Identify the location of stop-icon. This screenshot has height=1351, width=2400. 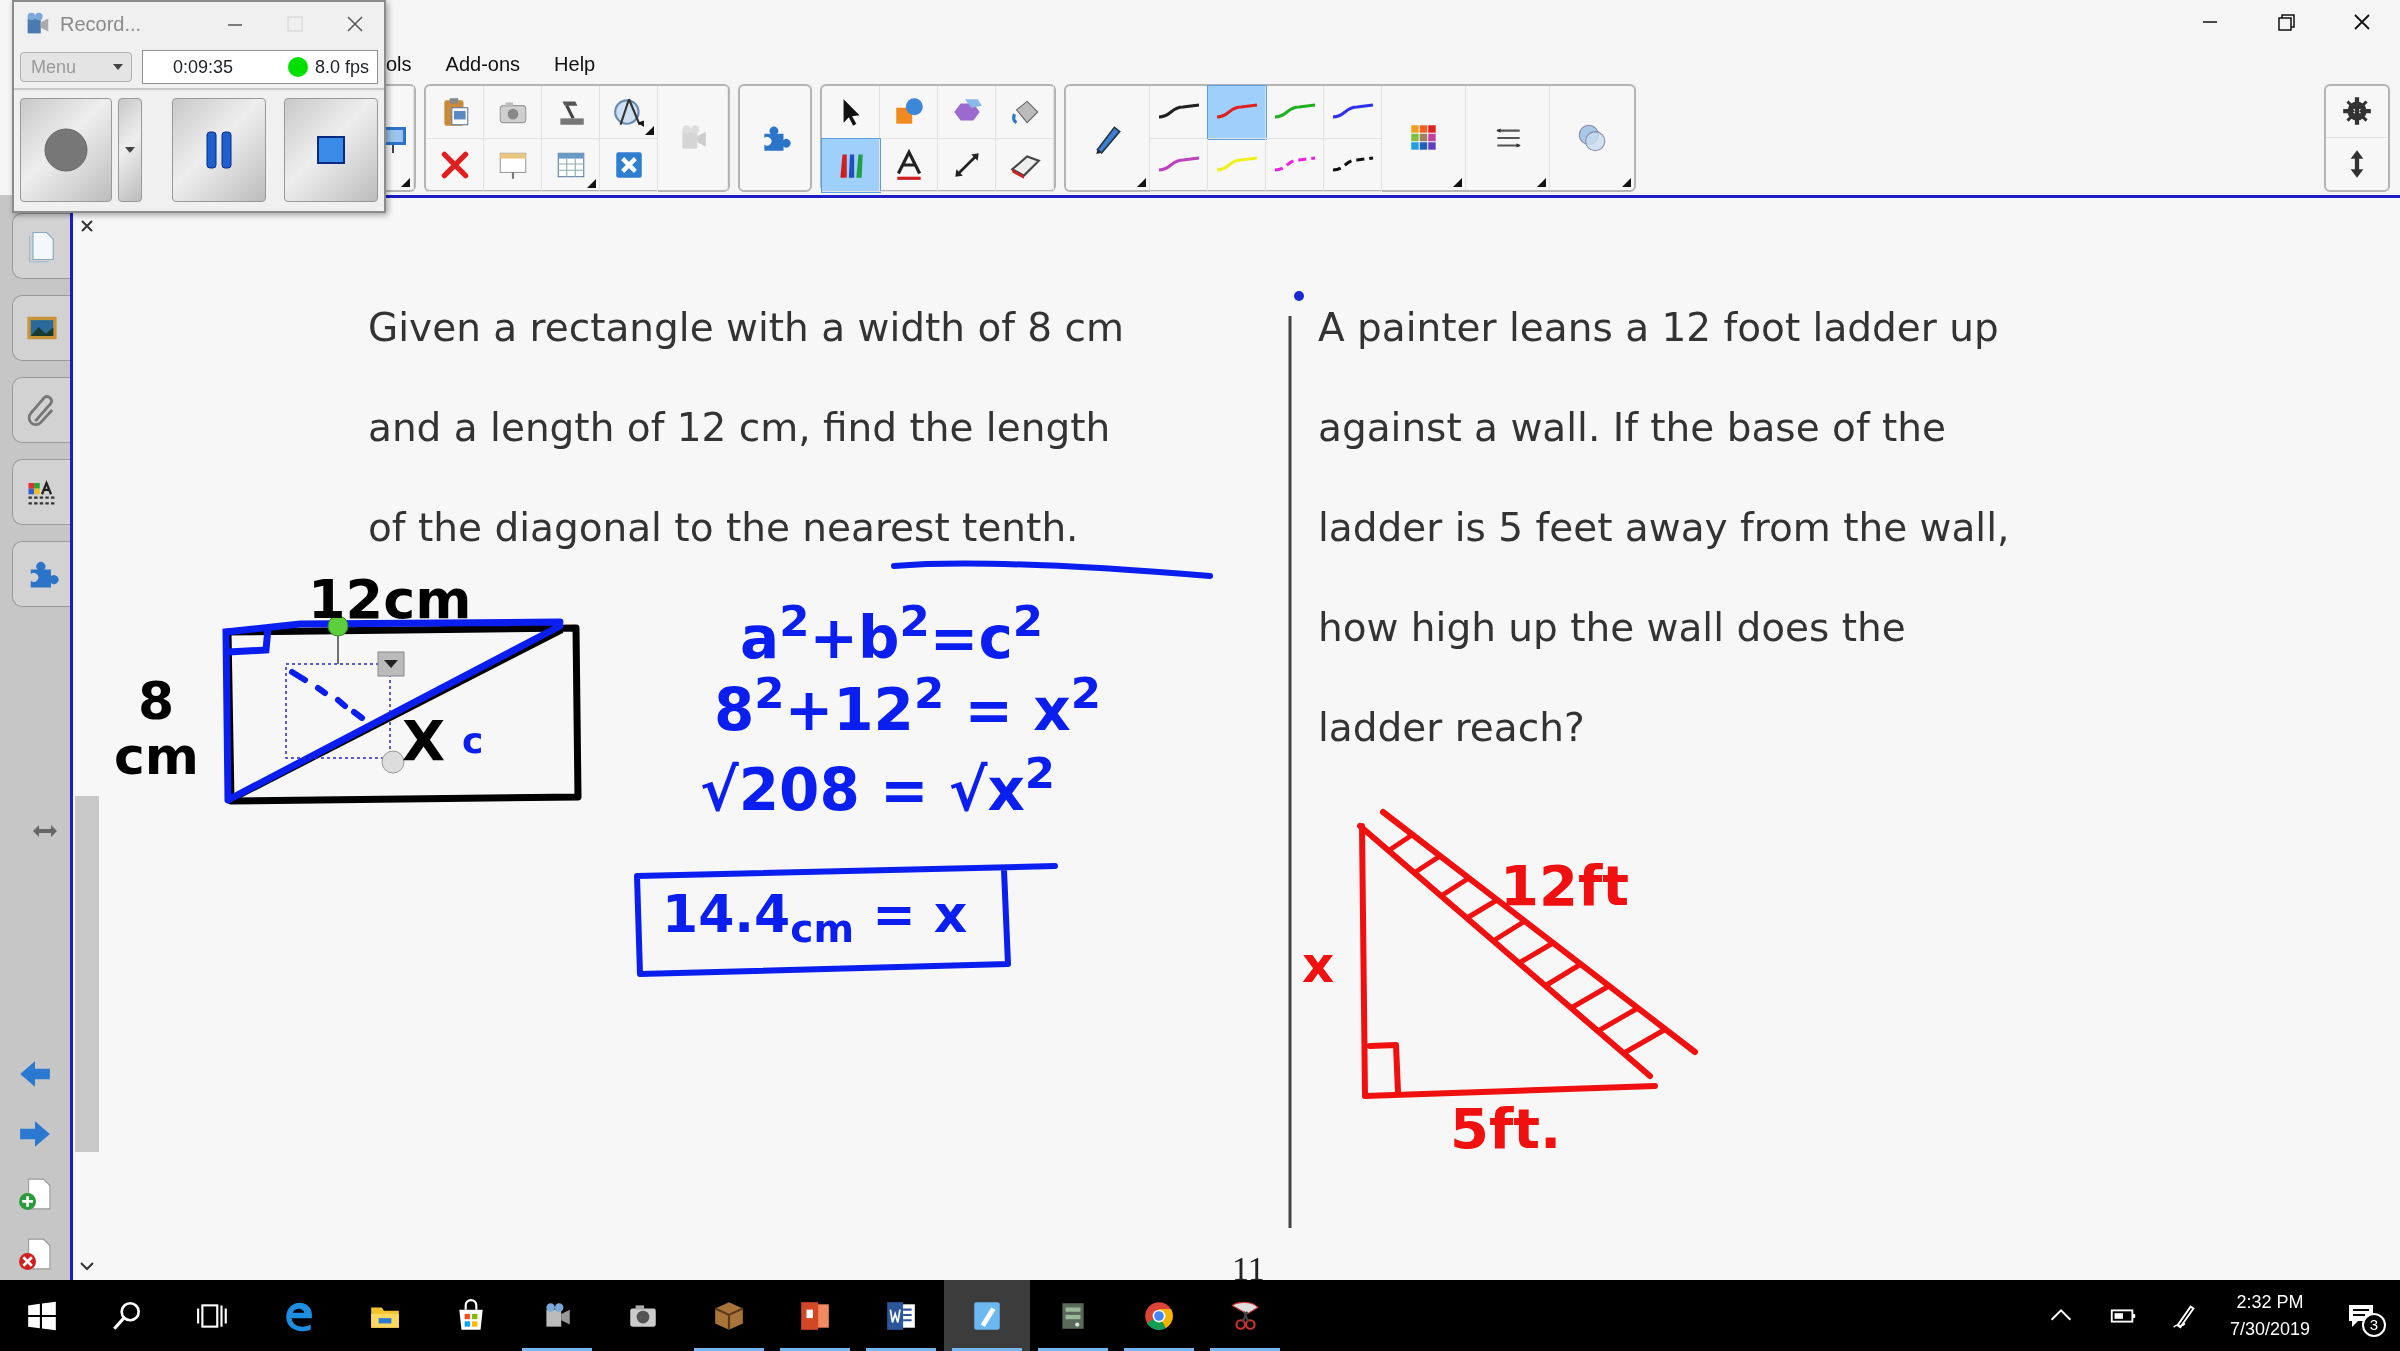
(331, 150).